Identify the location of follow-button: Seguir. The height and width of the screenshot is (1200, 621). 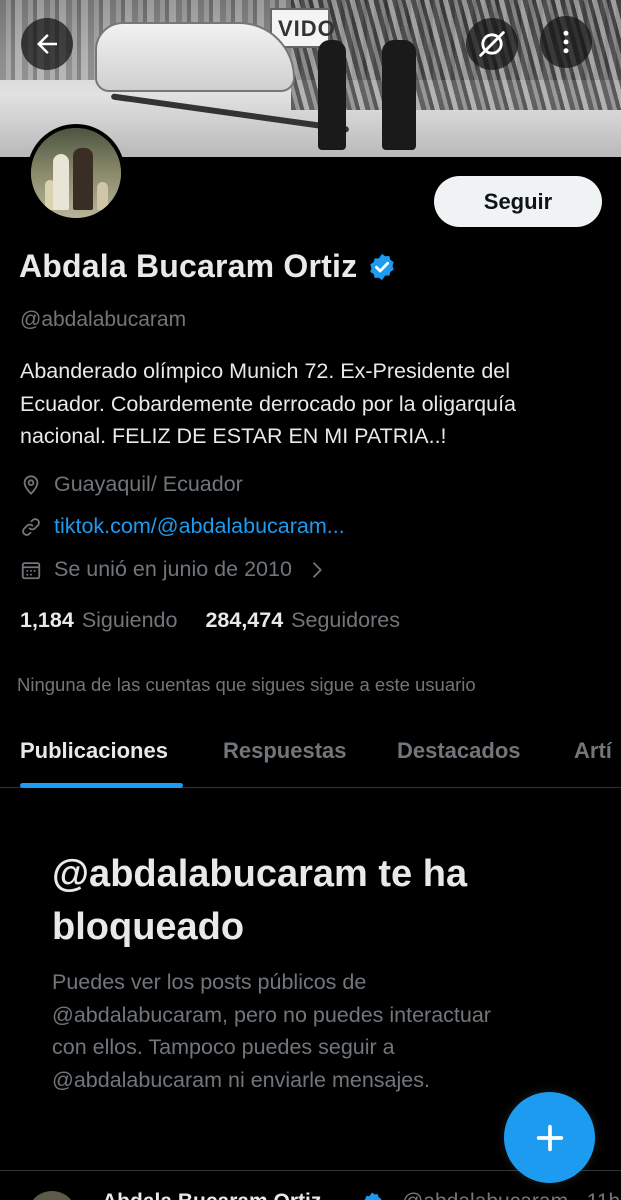
(518, 201).